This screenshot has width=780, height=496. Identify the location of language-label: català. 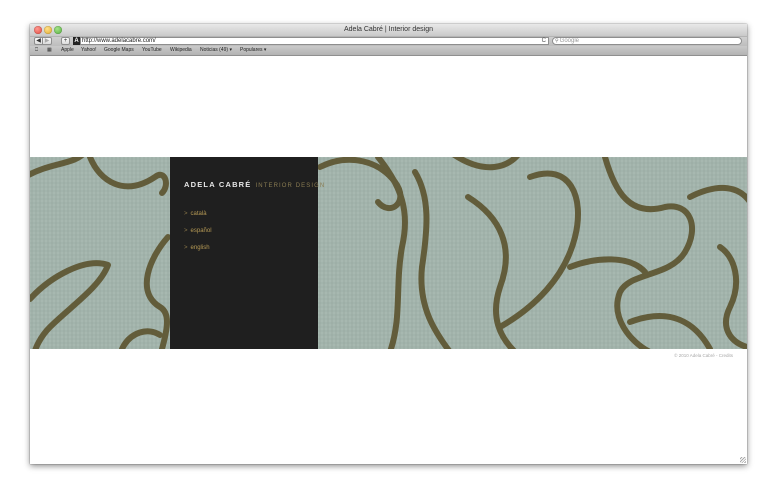
(198, 214).